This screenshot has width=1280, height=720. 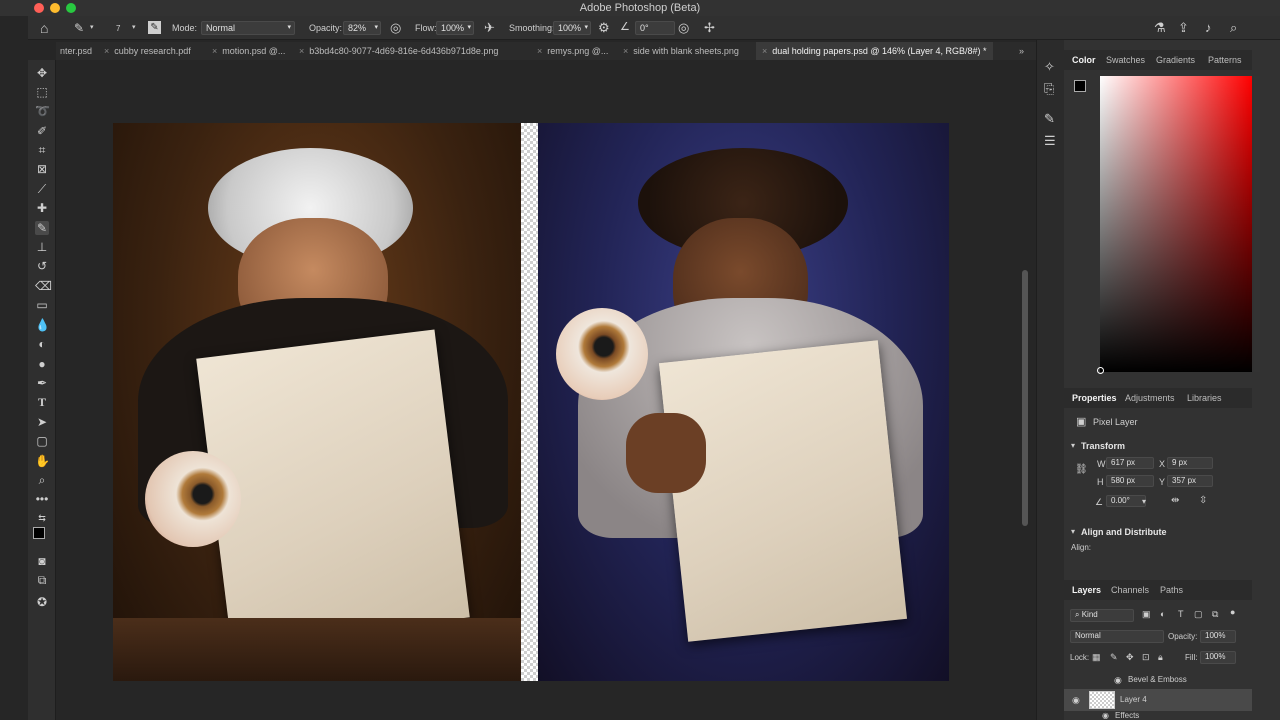 What do you see at coordinates (1125, 60) in the screenshot?
I see `tab-swatches: Swatches` at bounding box center [1125, 60].